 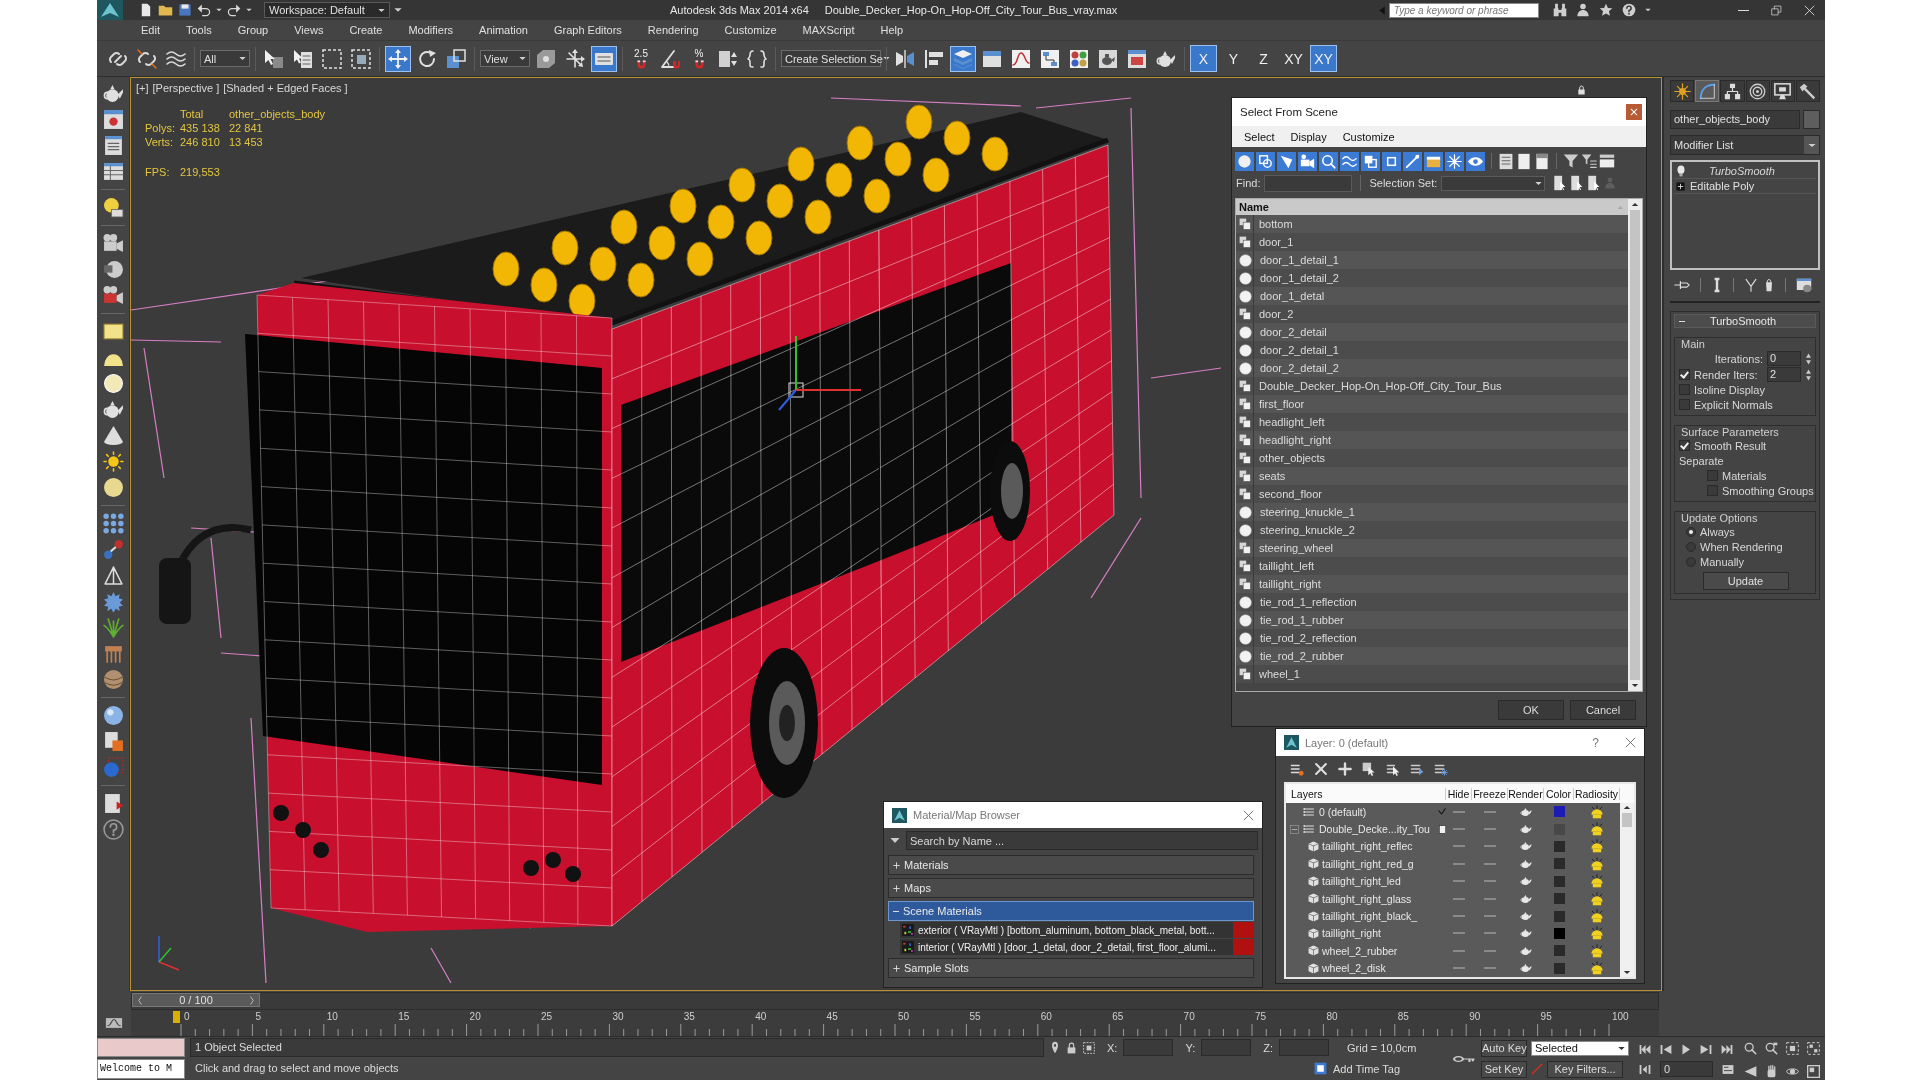 What do you see at coordinates (204, 10) in the screenshot?
I see `undo-icon` at bounding box center [204, 10].